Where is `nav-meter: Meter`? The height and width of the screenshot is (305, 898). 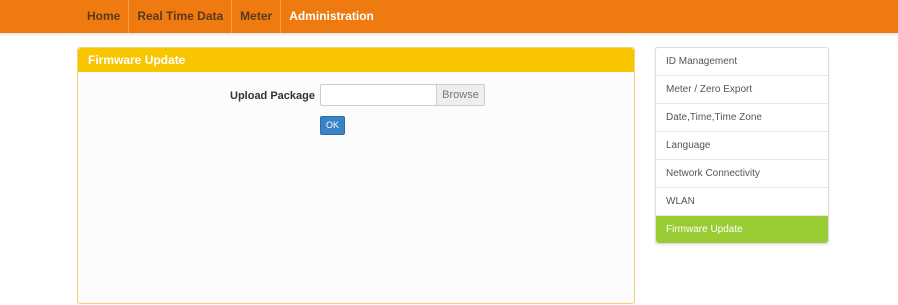
nav-meter: Meter is located at coordinates (257, 16).